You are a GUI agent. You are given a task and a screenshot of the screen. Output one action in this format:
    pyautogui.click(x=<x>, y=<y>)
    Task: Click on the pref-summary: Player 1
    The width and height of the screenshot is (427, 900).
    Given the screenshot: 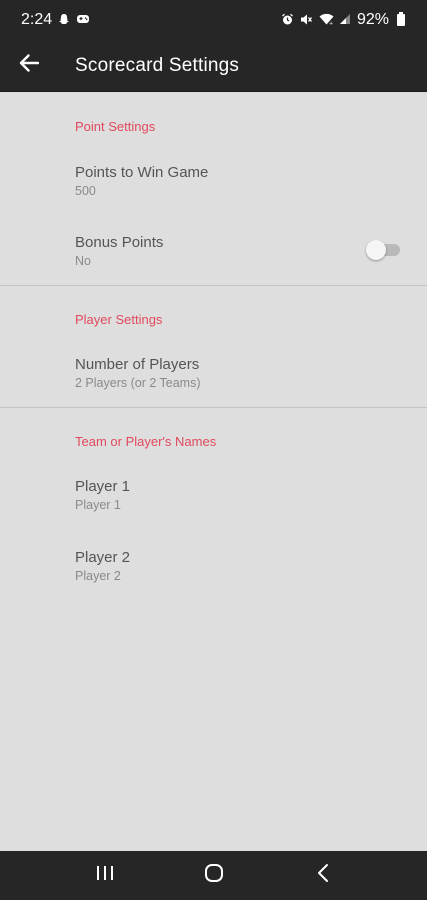 What is the action you would take?
    pyautogui.click(x=98, y=505)
    